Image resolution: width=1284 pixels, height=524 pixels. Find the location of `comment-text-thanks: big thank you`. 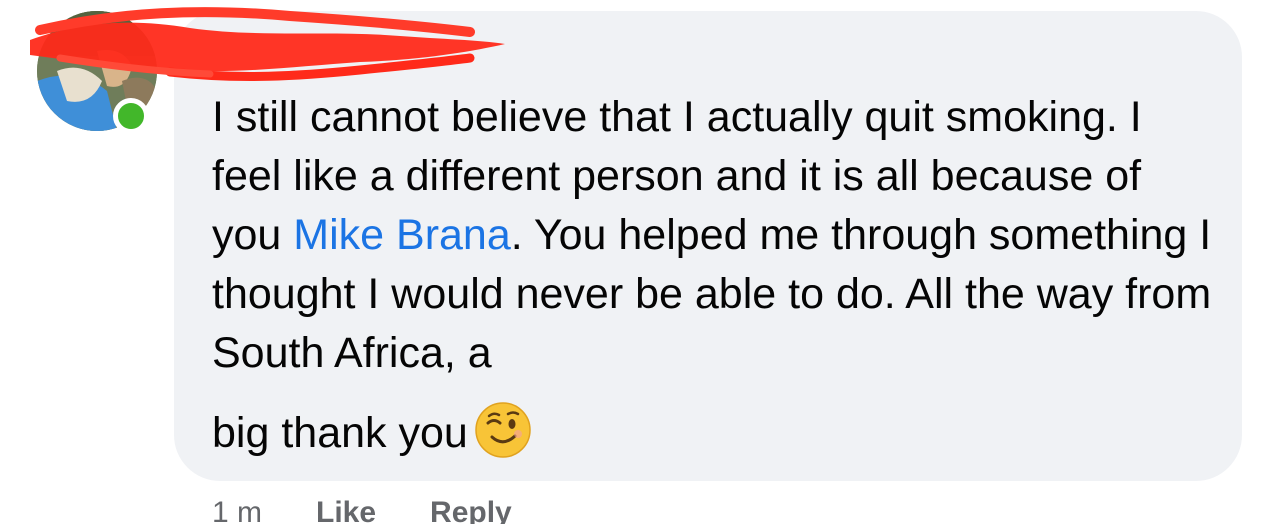

comment-text-thanks: big thank you is located at coordinates (340, 433).